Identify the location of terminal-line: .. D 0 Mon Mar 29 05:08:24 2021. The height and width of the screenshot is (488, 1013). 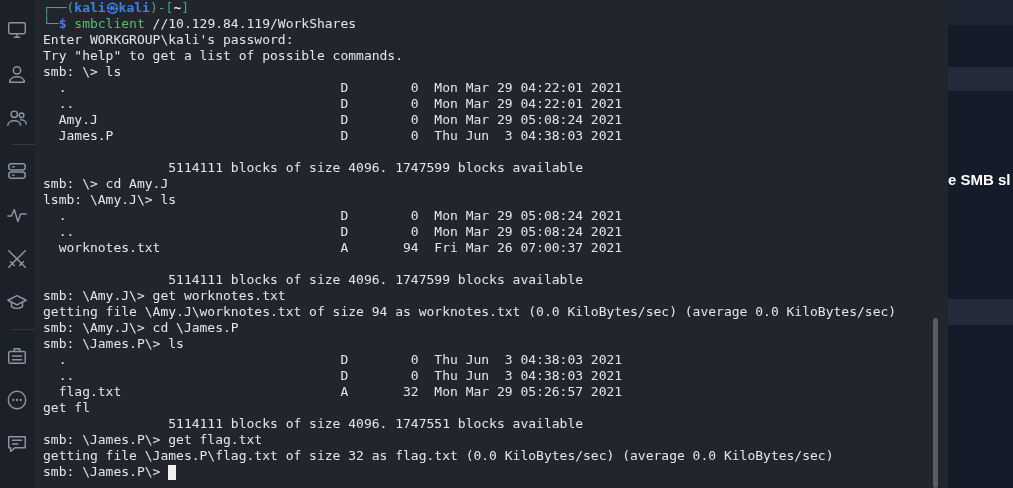
(340, 232).